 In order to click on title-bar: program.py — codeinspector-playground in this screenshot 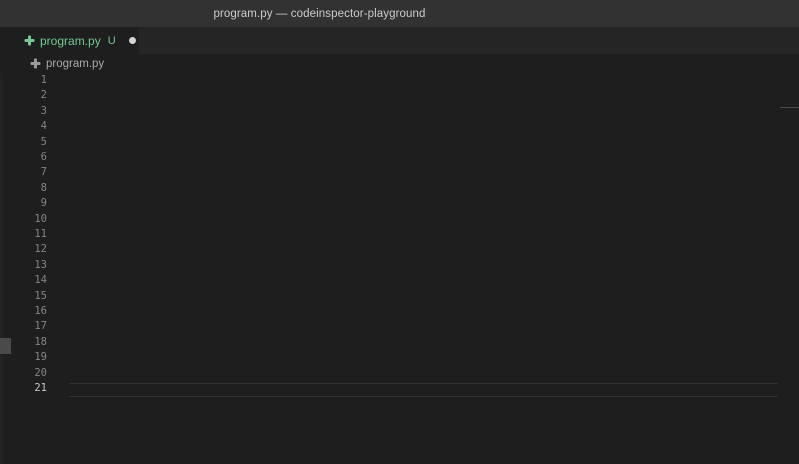, I will do `click(399, 13)`.